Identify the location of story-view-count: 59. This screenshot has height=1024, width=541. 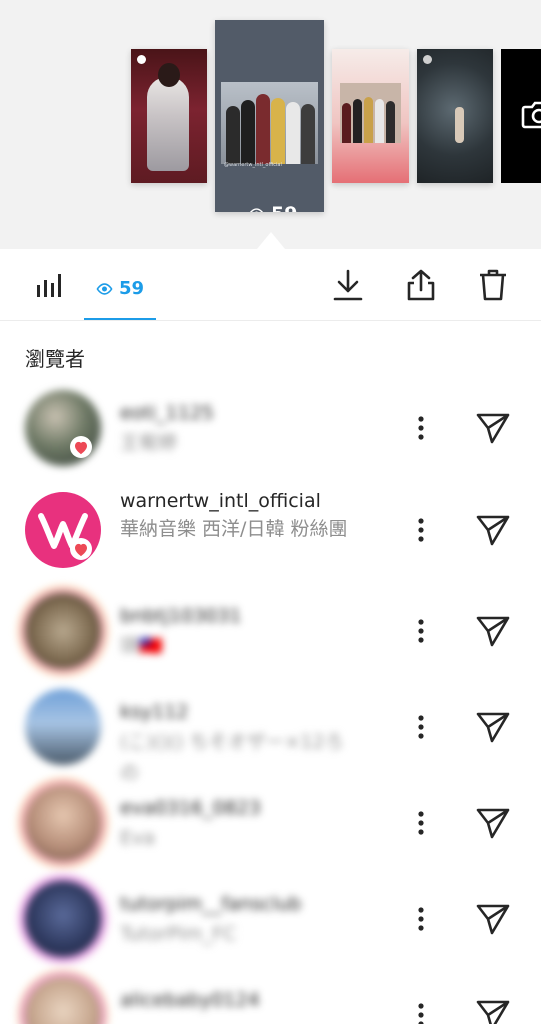
(272, 207).